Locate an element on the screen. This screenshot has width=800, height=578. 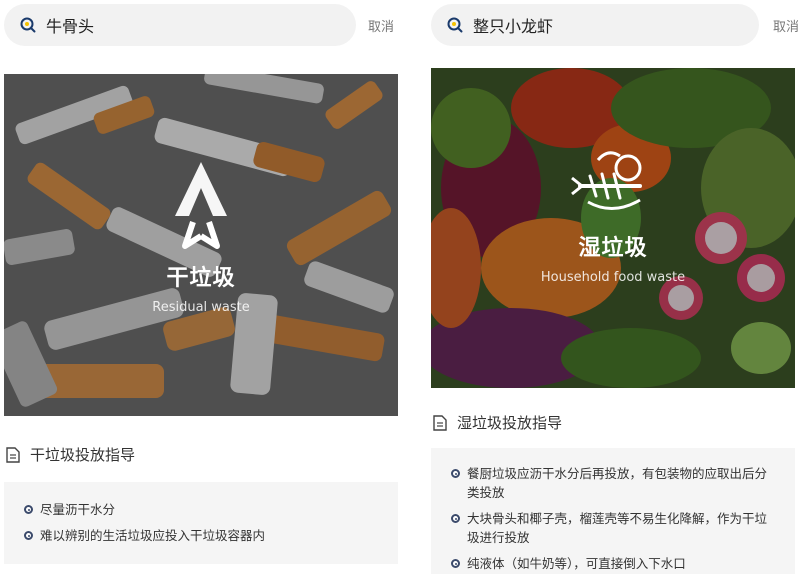
hero-title: 干垃圾 is located at coordinates (201, 278).